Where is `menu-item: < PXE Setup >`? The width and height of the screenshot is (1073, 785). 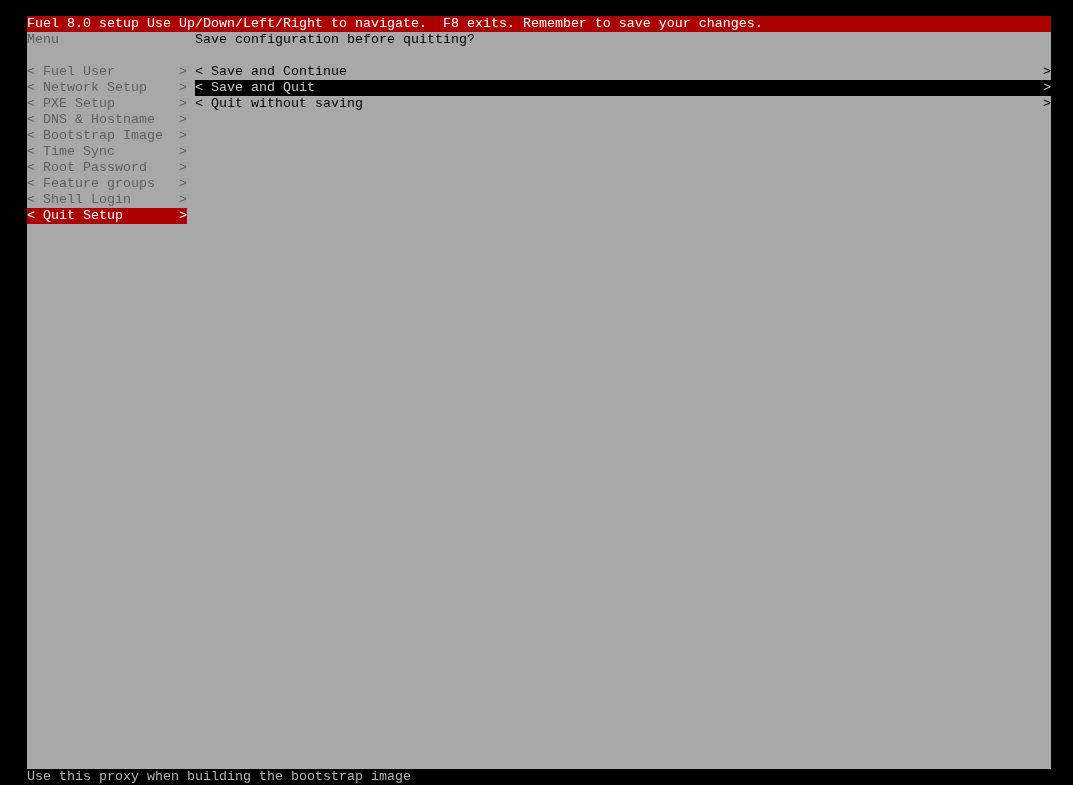
menu-item: < PXE Setup > is located at coordinates (107, 104).